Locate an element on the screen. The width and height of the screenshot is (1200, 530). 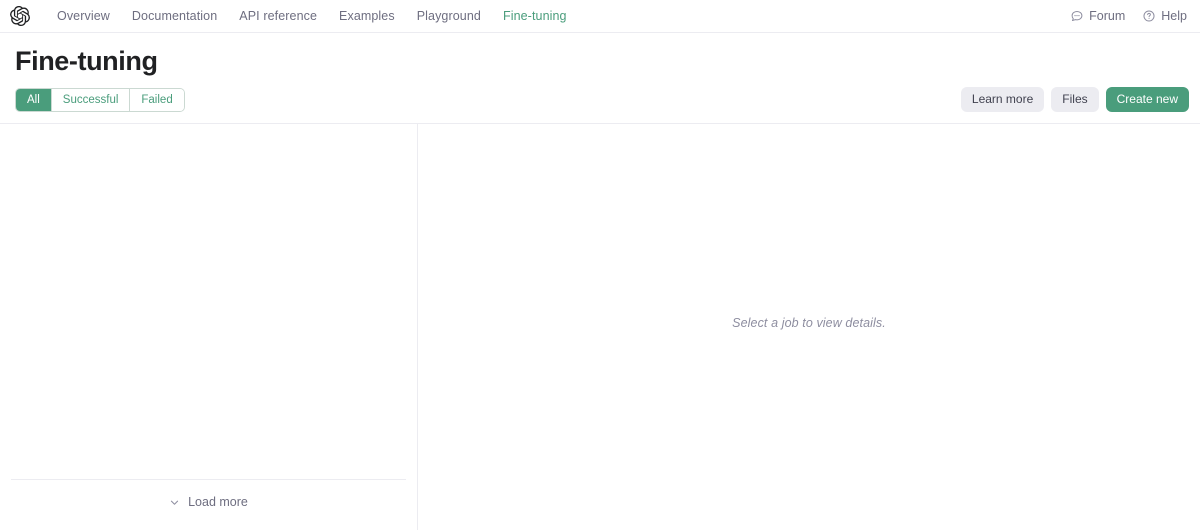
status-filter-group: All Successful Failed is located at coordinates (100, 99).